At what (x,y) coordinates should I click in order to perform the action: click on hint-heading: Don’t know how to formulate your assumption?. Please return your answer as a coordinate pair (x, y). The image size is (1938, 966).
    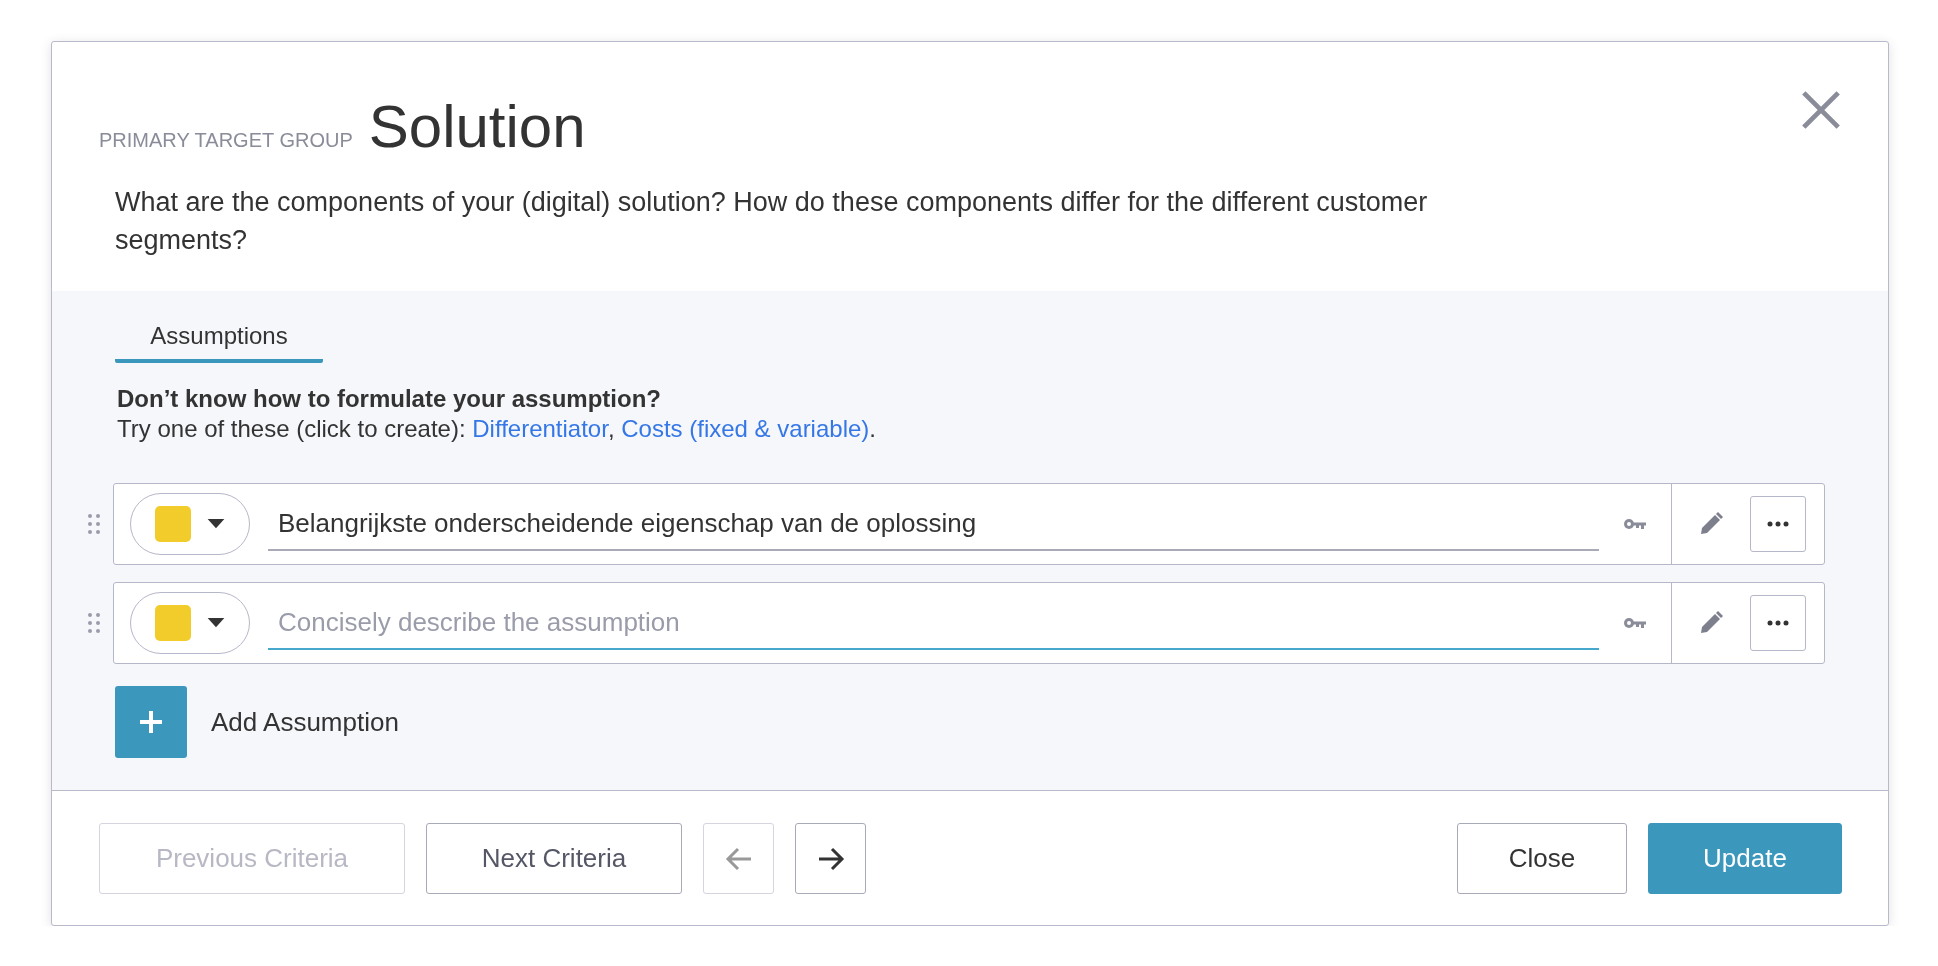
    Looking at the image, I should click on (389, 399).